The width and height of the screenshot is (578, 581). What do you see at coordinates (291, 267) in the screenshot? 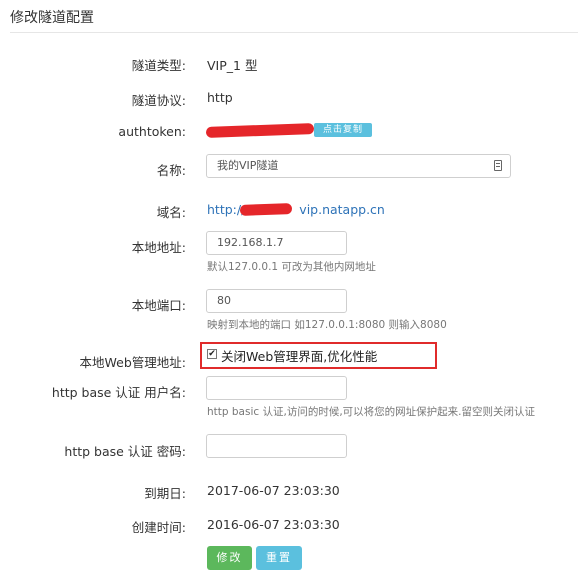
I see `local-address-hint: 默认127.0.0.1 可改为其他内网地址` at bounding box center [291, 267].